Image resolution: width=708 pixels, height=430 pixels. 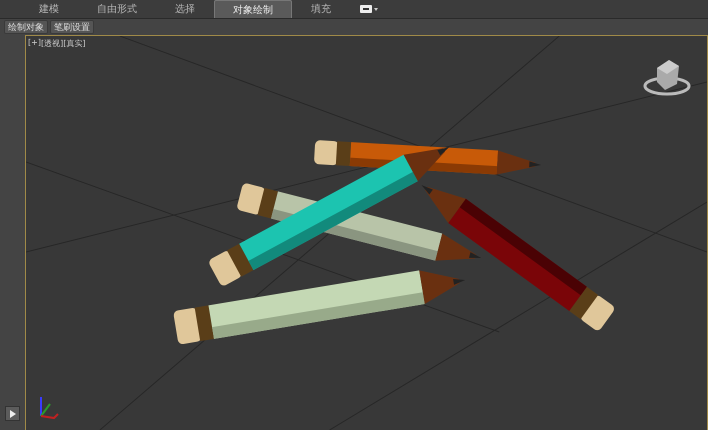 I want to click on ribbon-tab: 建模, so click(x=49, y=9).